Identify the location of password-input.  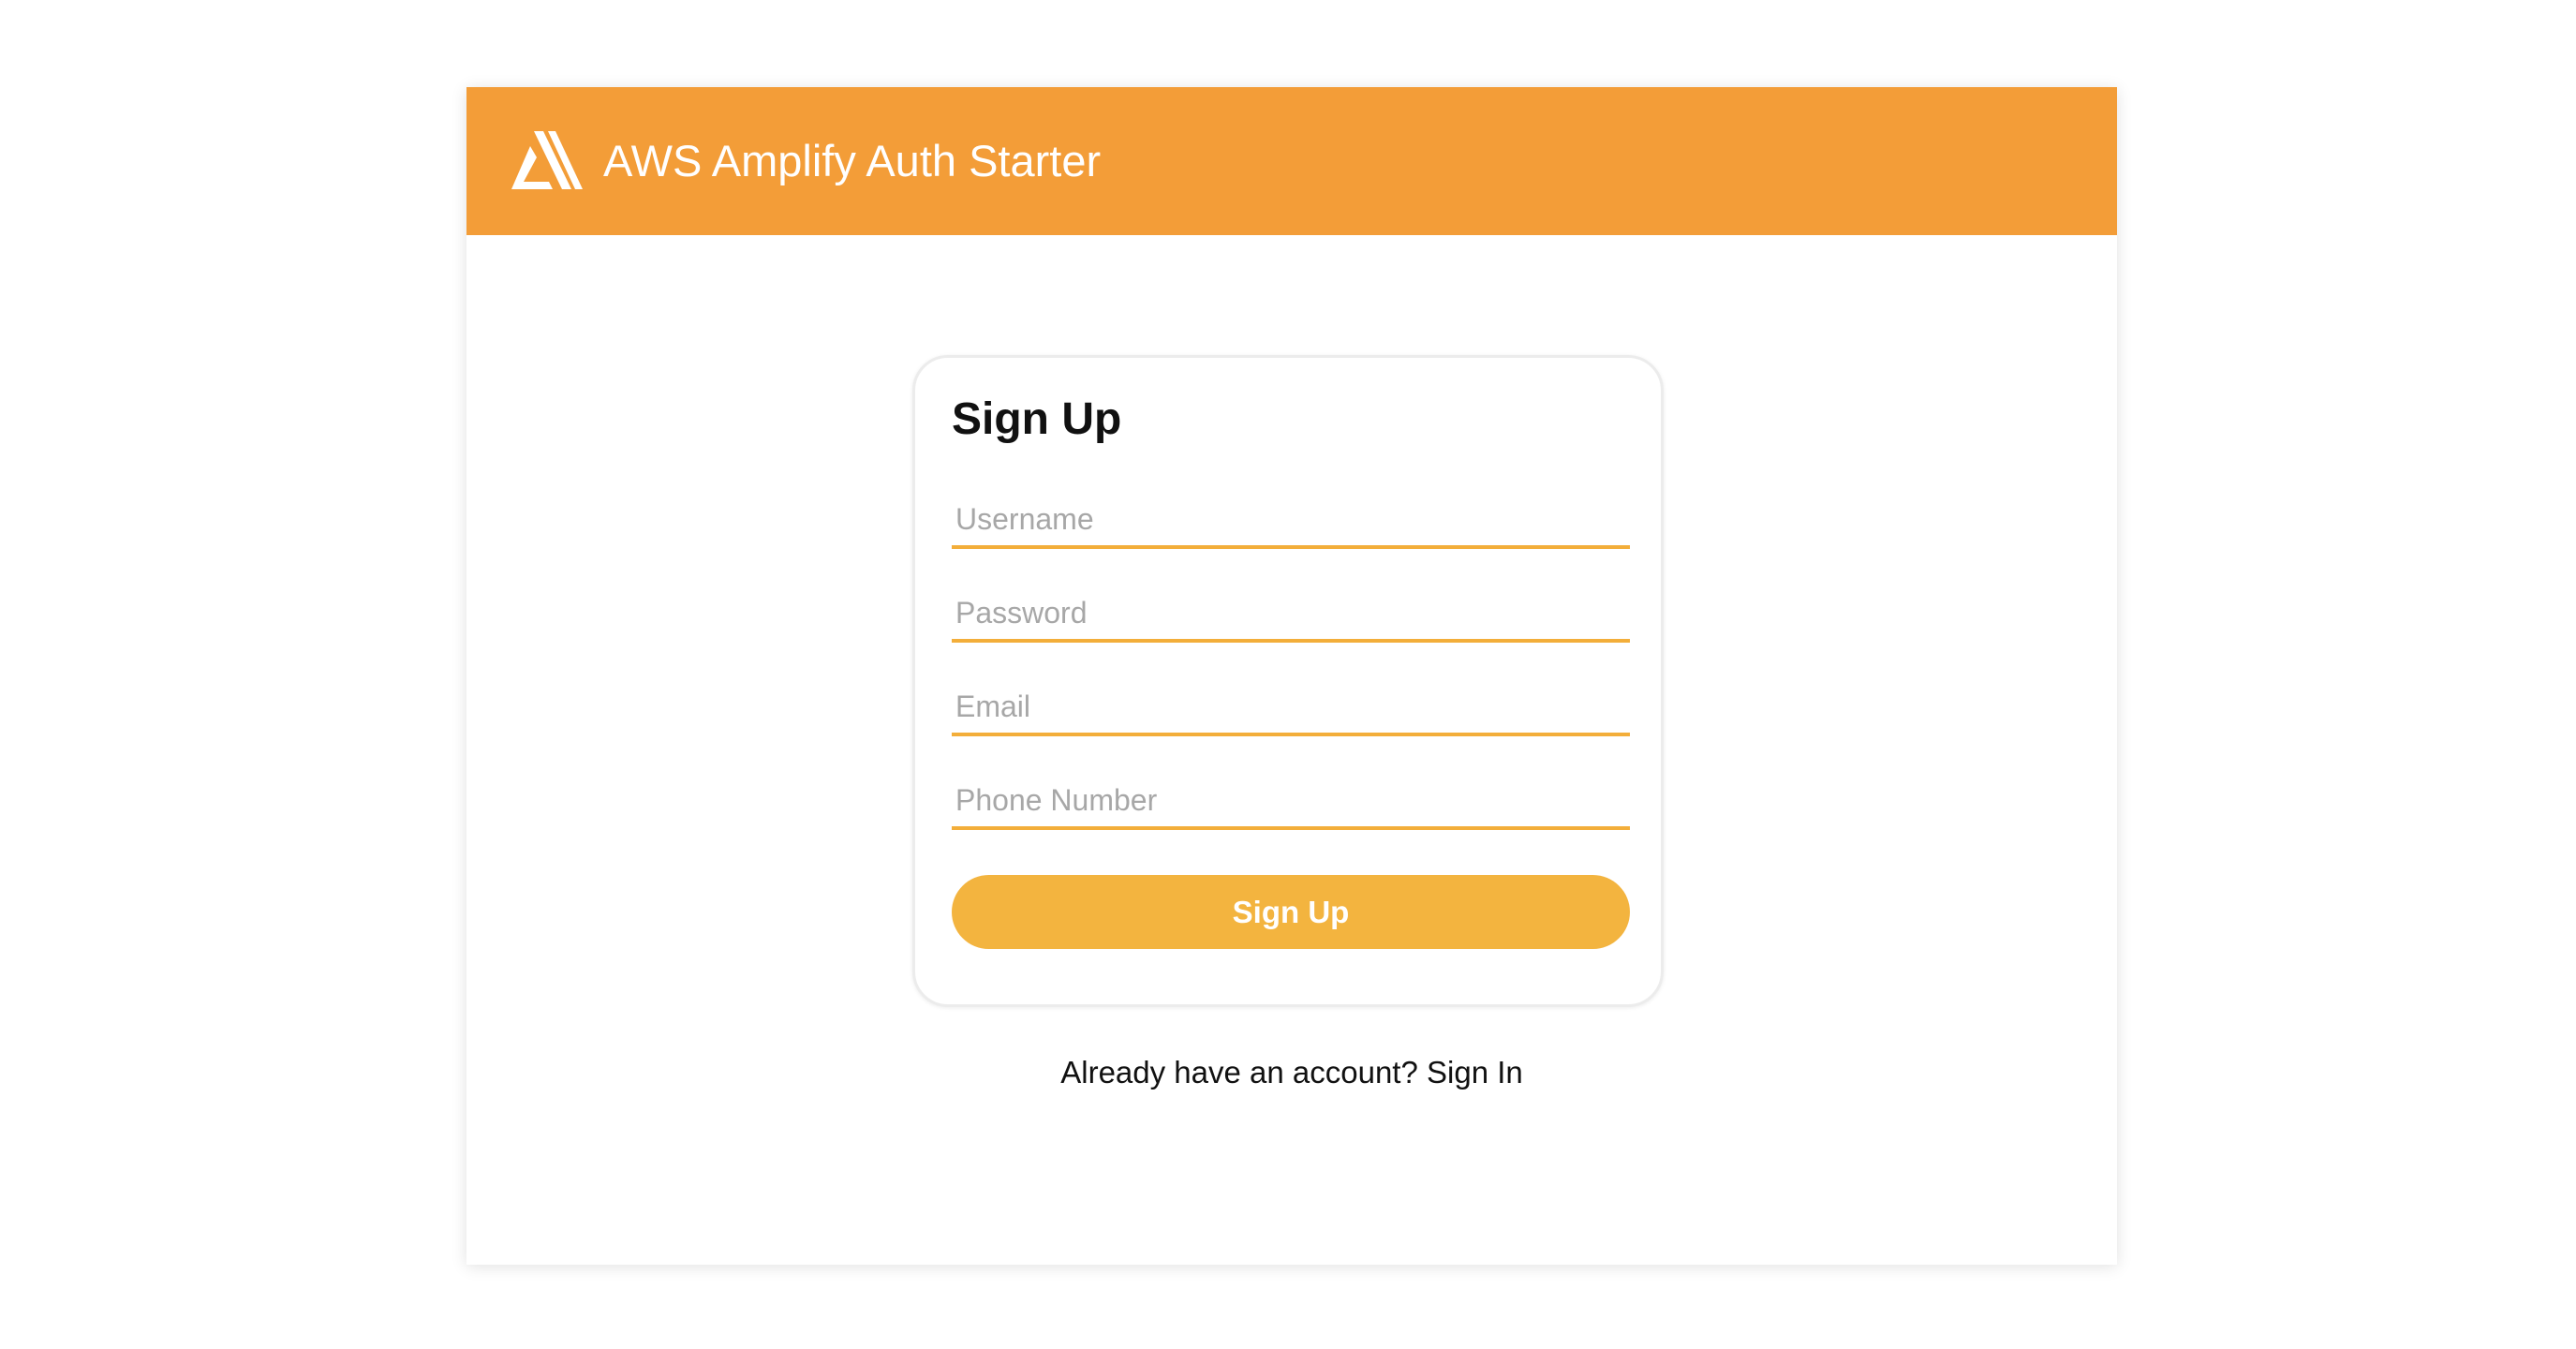
(1291, 615).